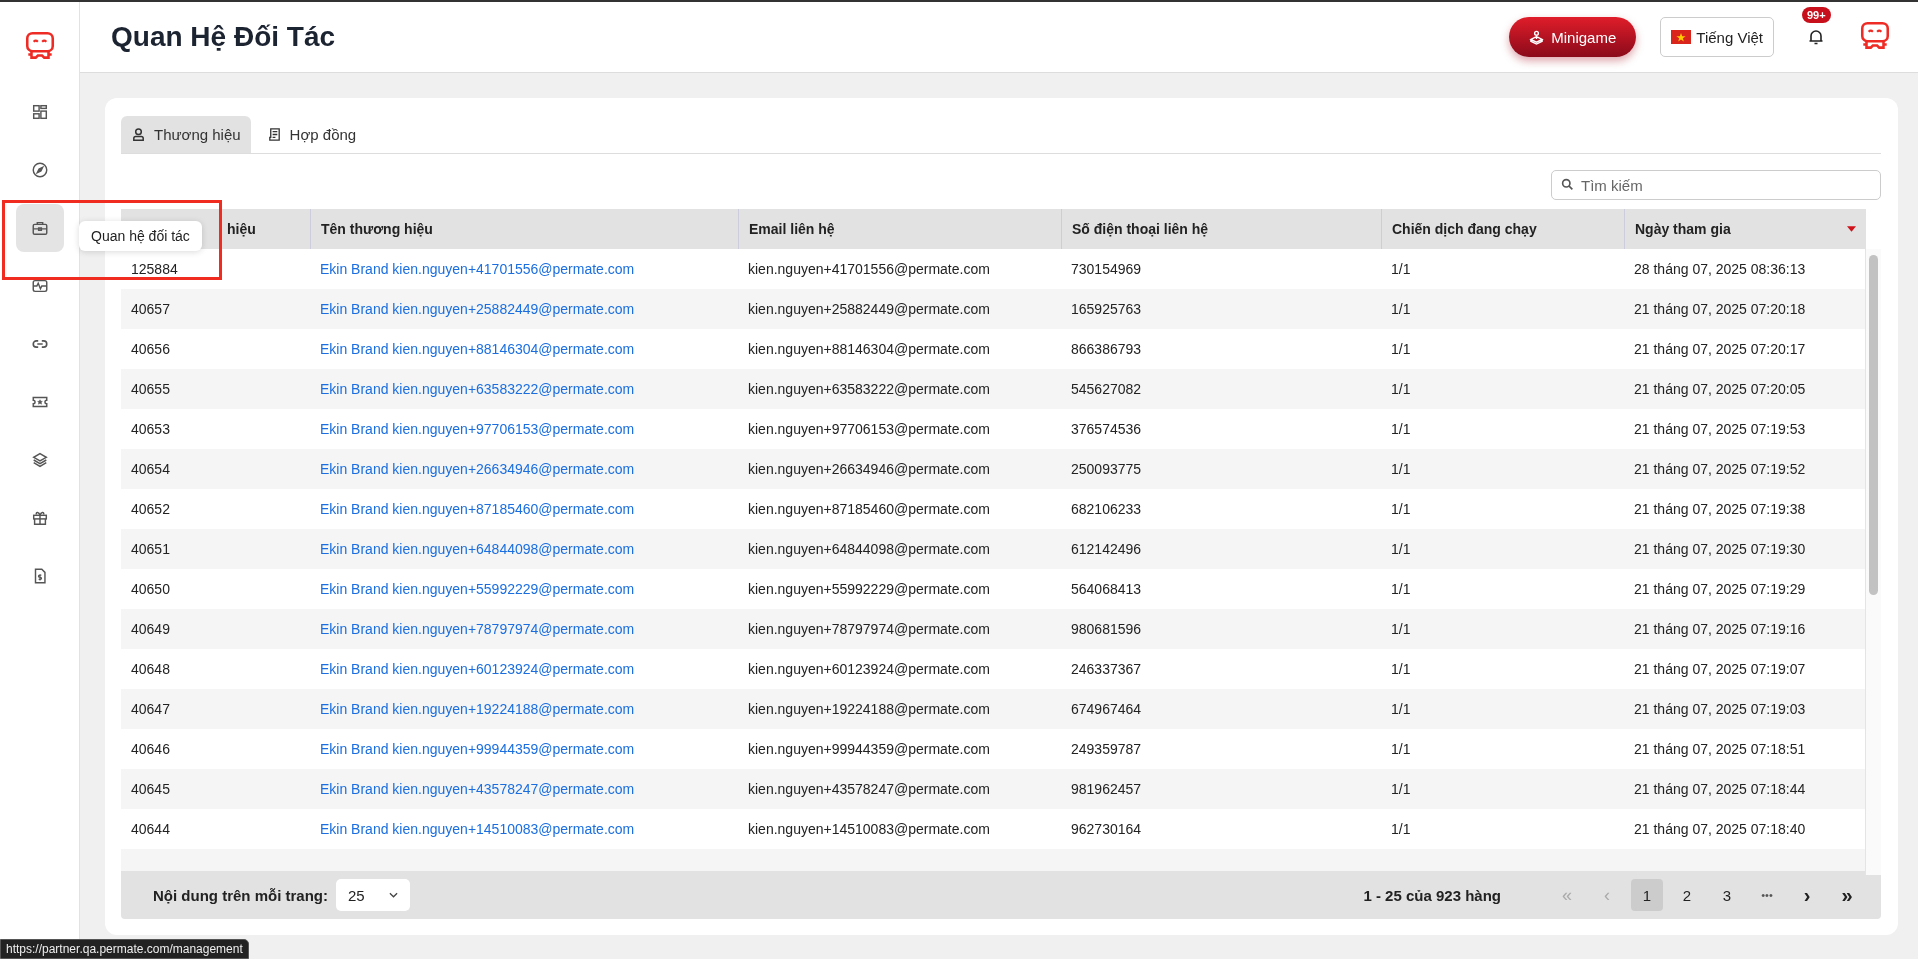 Image resolution: width=1918 pixels, height=959 pixels. Describe the element at coordinates (1106, 349) in the screenshot. I see `table-cell-text: 866386793` at that location.